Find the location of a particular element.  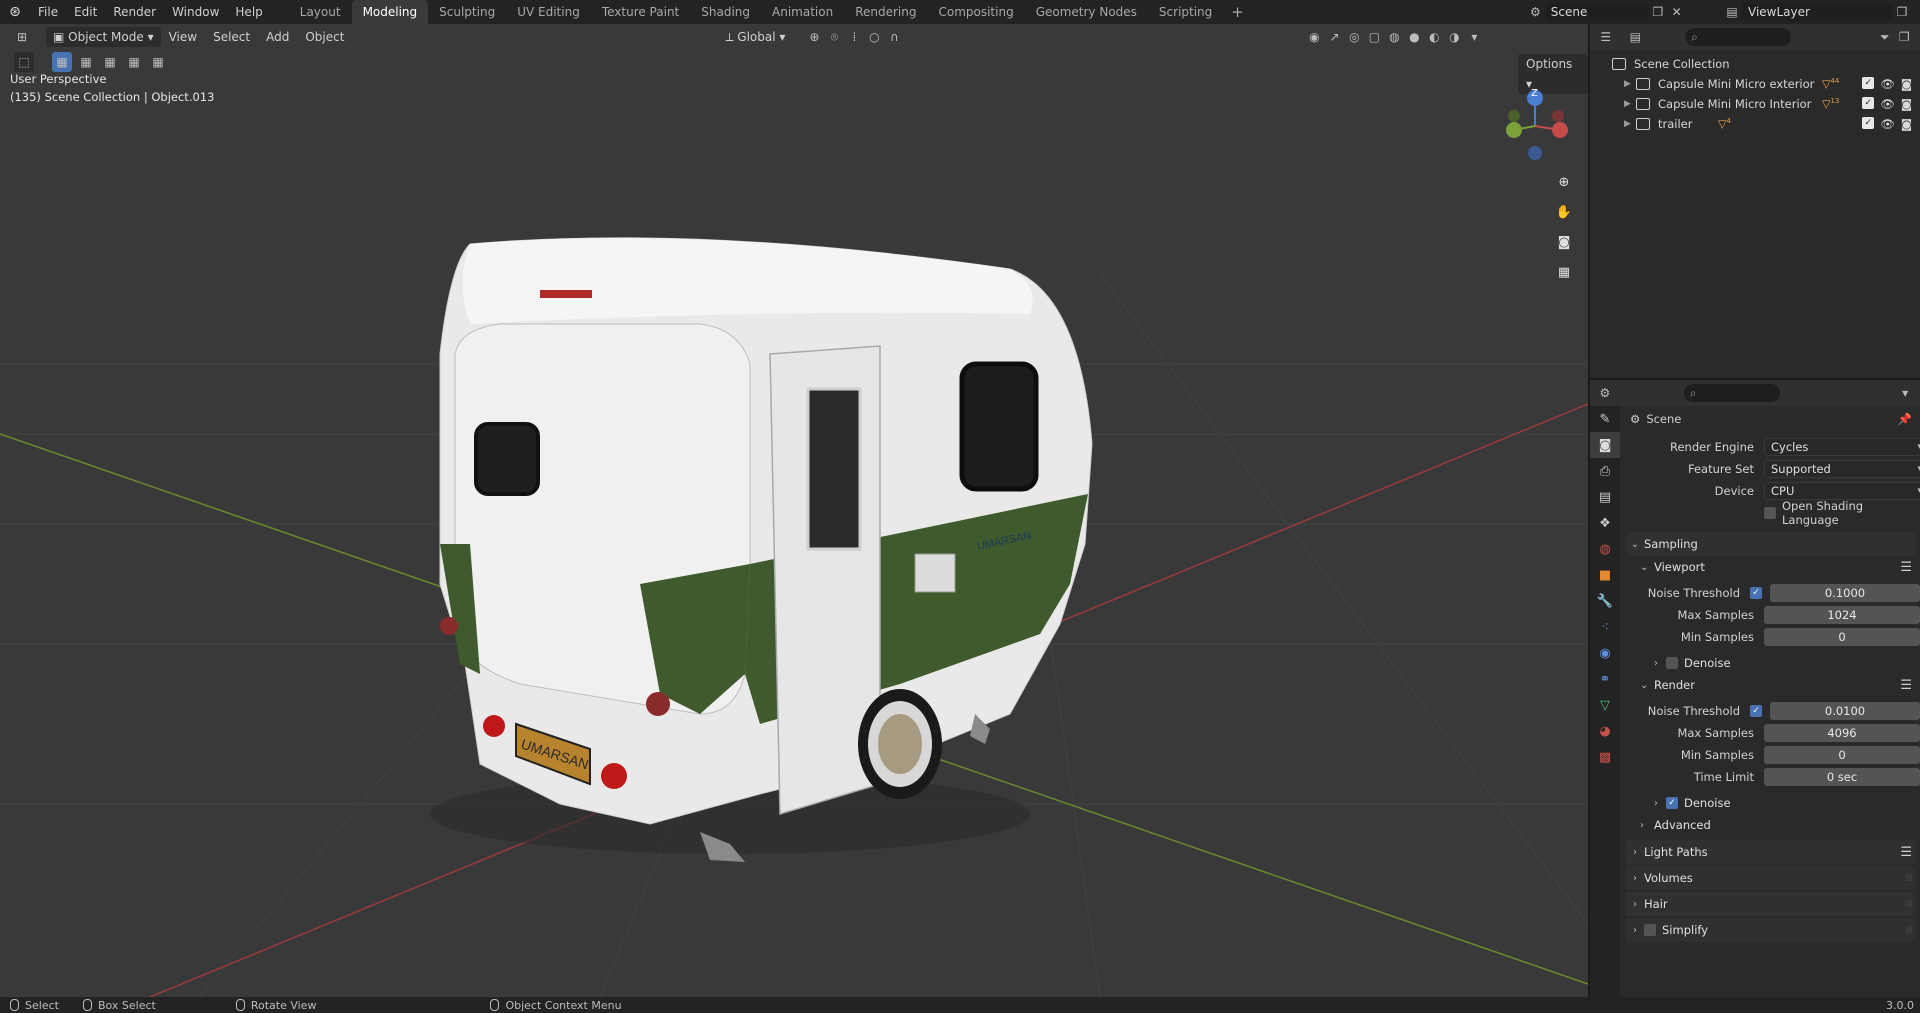

tab-compositing: Compositing is located at coordinates (975, 12).